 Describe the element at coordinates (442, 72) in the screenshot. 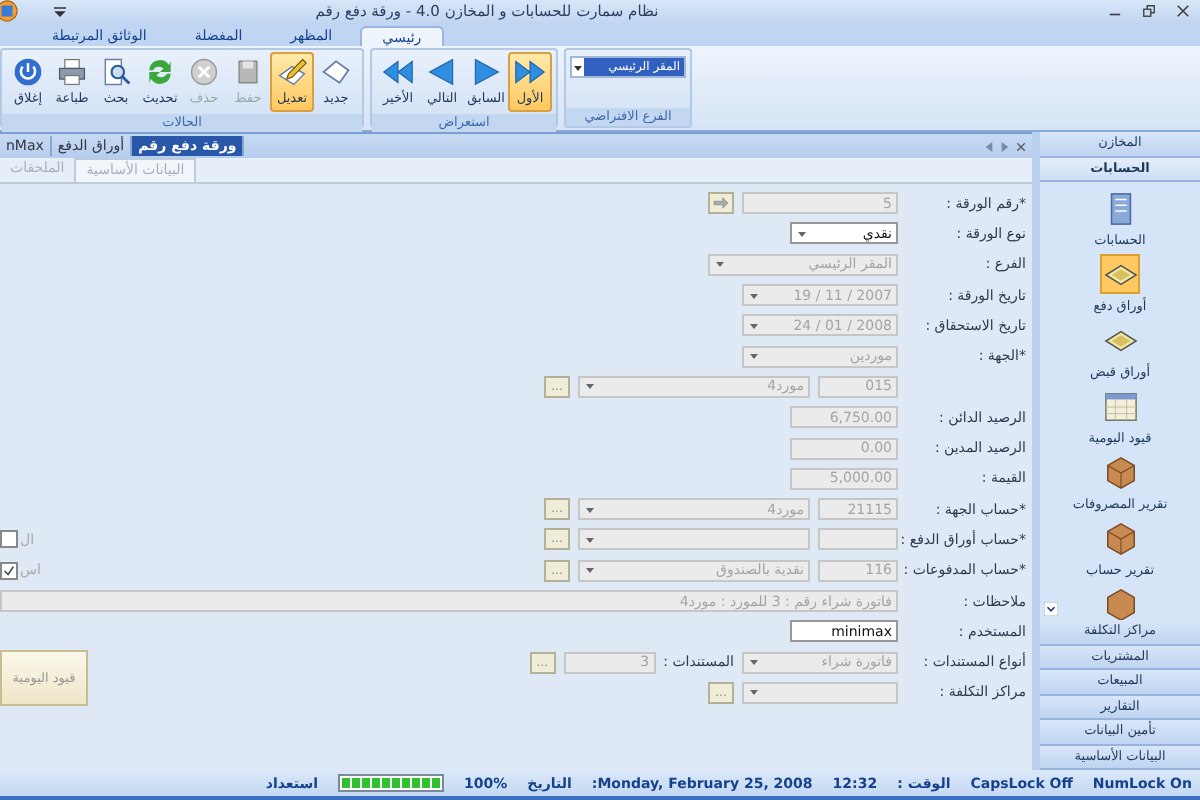

I see `left-arrow-icon` at that location.